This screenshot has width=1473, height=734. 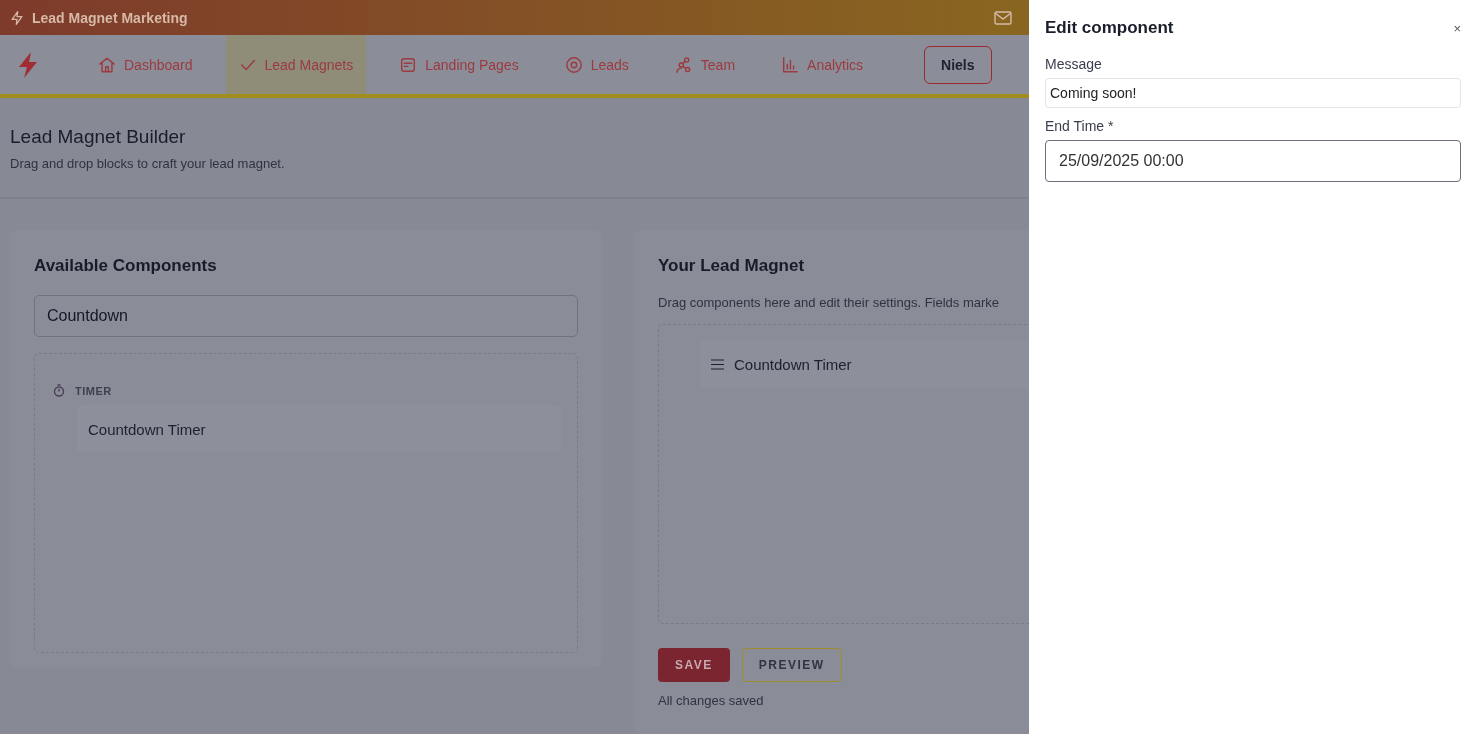 What do you see at coordinates (1003, 17) in the screenshot?
I see `mail-icon` at bounding box center [1003, 17].